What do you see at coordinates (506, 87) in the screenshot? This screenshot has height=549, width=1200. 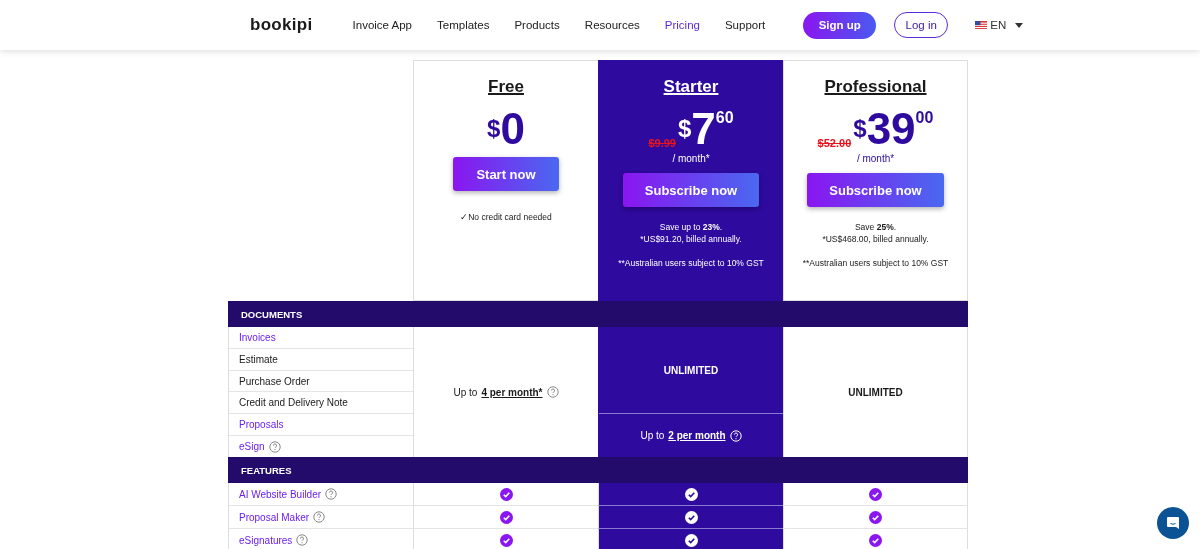 I see `plan-name: Free` at bounding box center [506, 87].